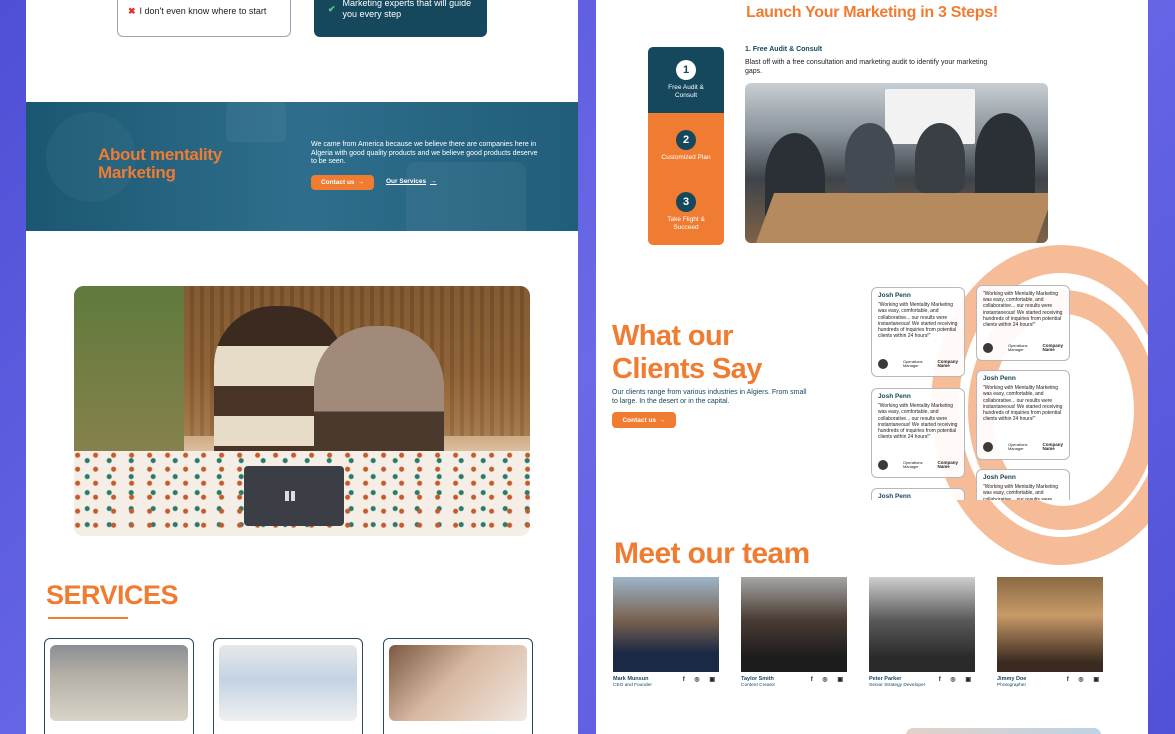 This screenshot has height=734, width=1175. Describe the element at coordinates (686, 223) in the screenshot. I see `step-label: Take Flight & Succeed` at that location.